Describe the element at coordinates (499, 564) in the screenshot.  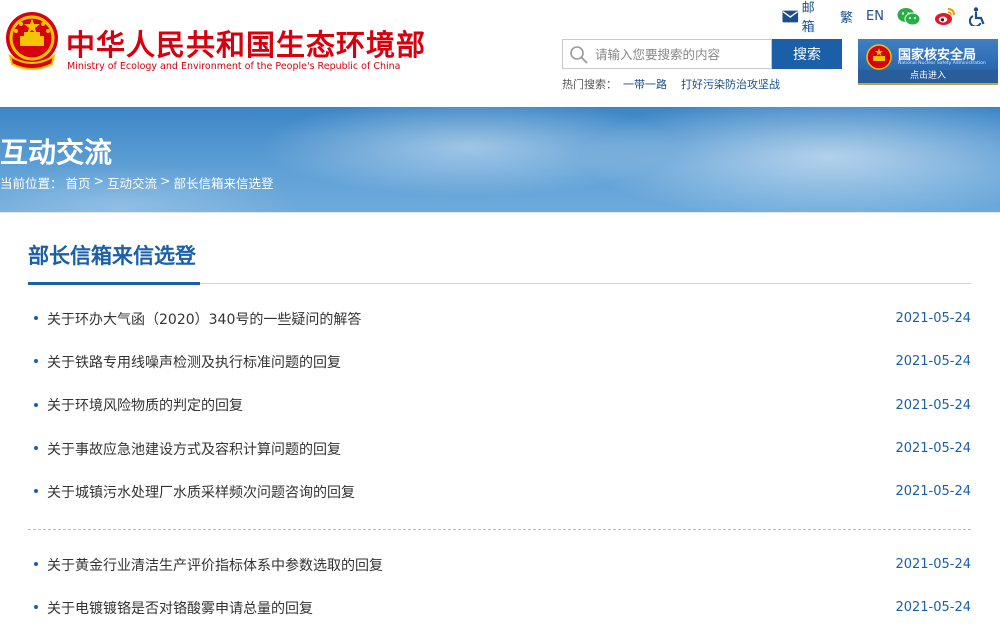
I see `list-item: 关于黄金行业清洁生产评价指标体系中参数选取的回复 2021-05-24` at that location.